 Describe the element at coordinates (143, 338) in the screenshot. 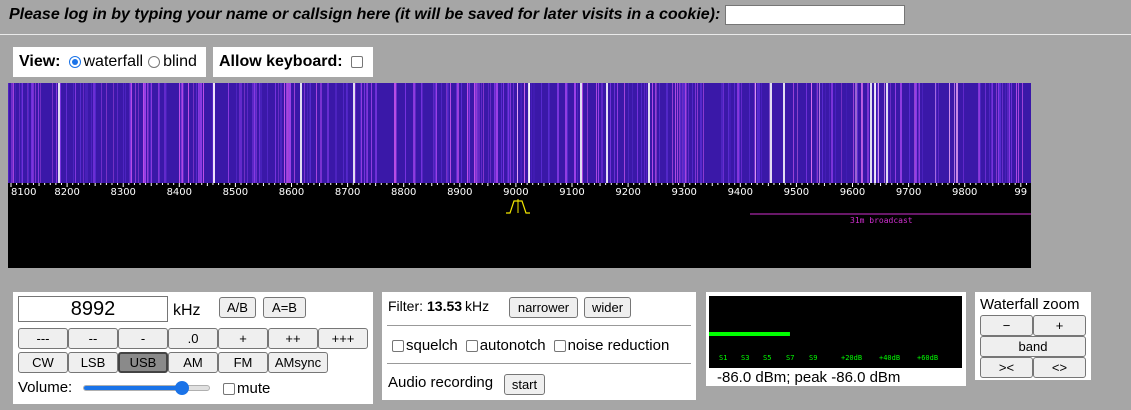

I see `step-down-1-button: -` at that location.